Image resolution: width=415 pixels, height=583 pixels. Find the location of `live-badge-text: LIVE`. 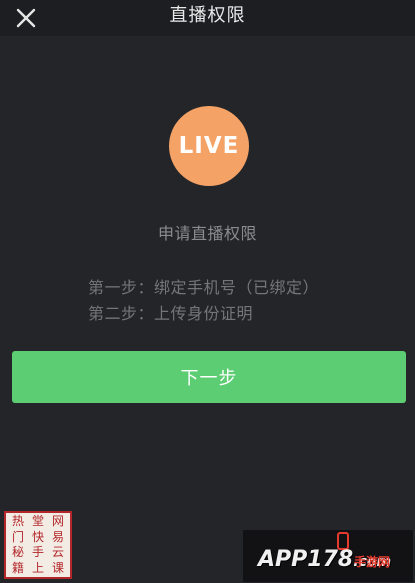

live-badge-text: LIVE is located at coordinates (209, 146).